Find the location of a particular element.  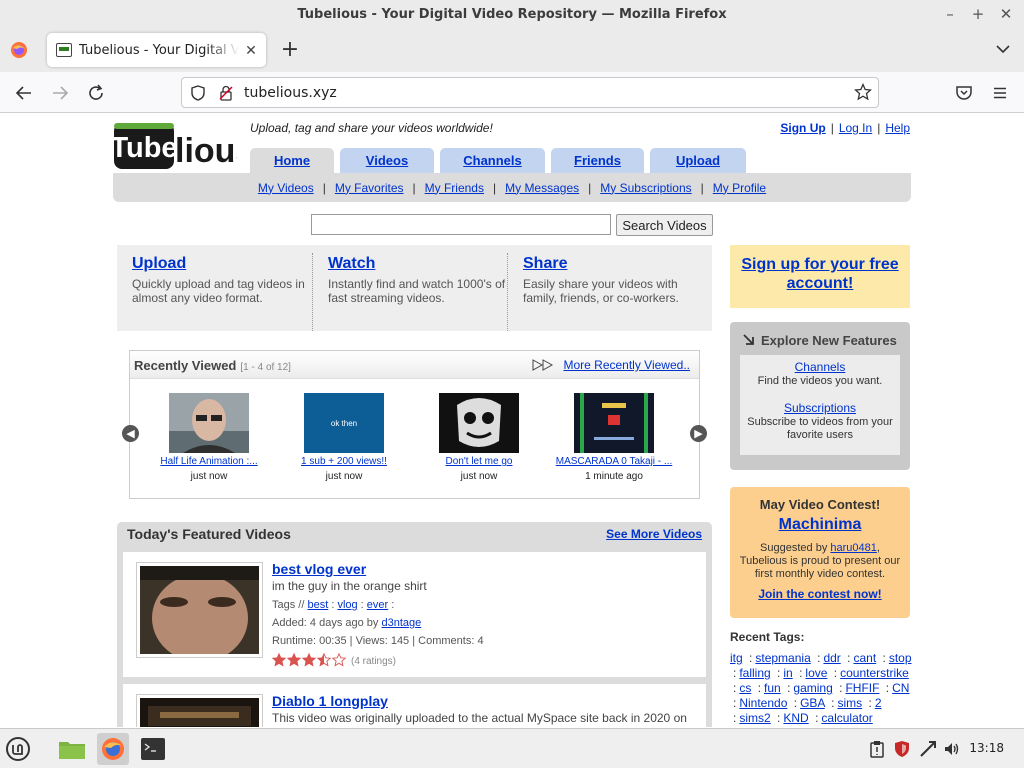

recent-tag-link: sims is located at coordinates (849, 703).